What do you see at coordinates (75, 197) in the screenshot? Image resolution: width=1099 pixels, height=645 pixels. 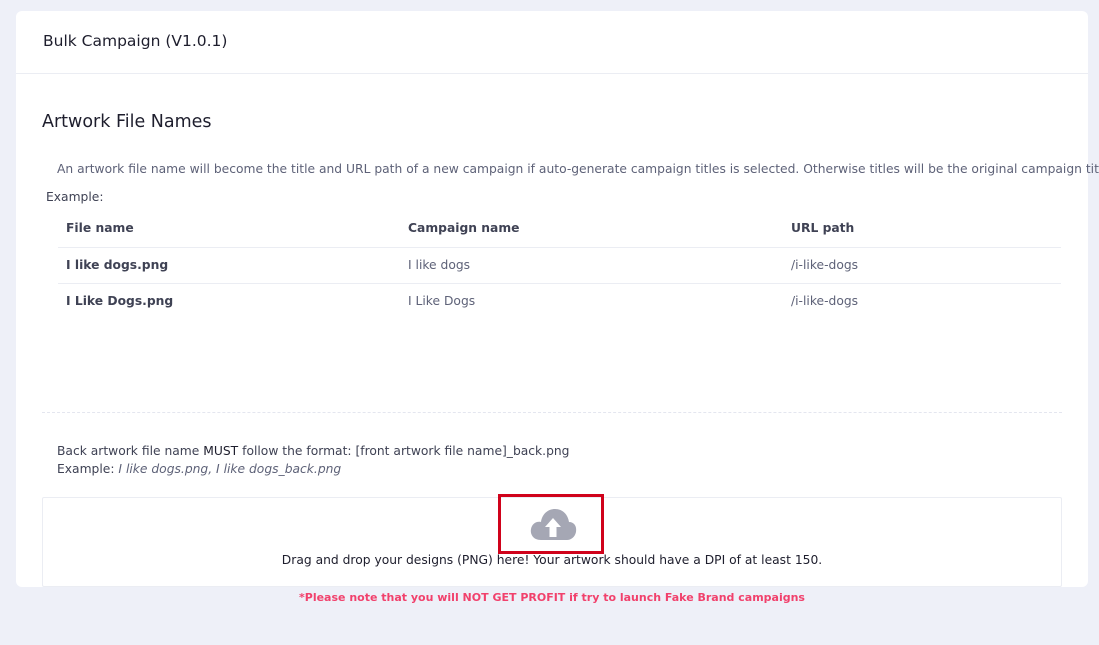 I see `example-label: Example:` at bounding box center [75, 197].